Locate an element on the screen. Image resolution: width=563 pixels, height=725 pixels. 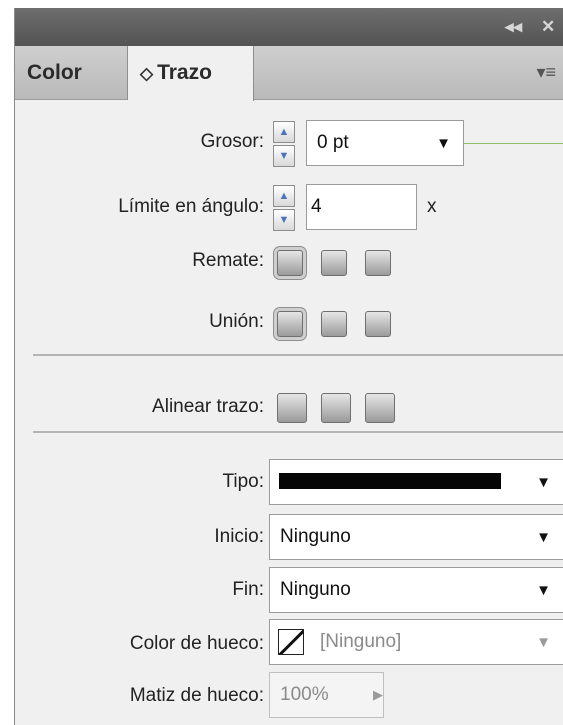
grosor-value: 0 pt is located at coordinates (333, 142).